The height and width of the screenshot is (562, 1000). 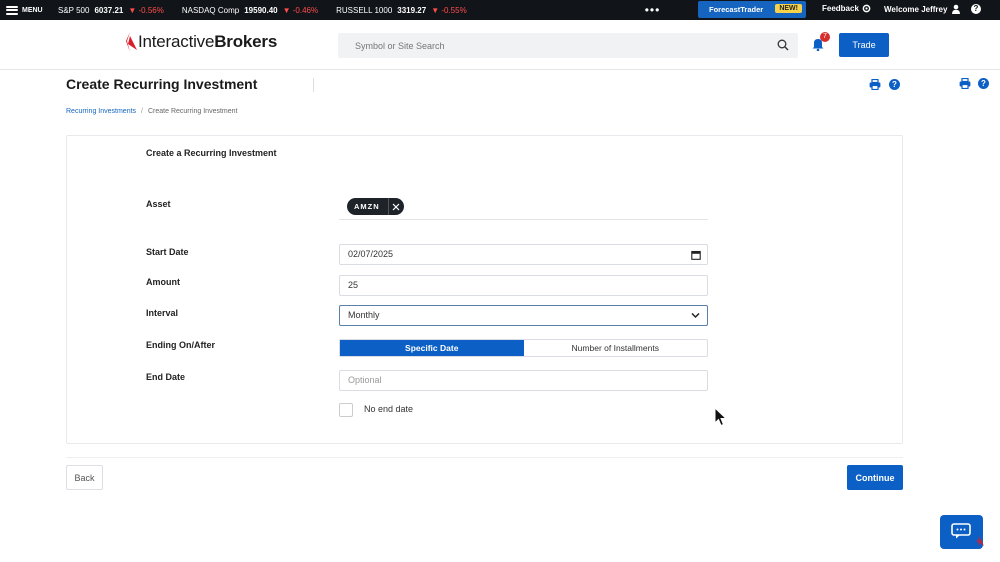 What do you see at coordinates (364, 315) in the screenshot?
I see `interval-value: Monthly` at bounding box center [364, 315].